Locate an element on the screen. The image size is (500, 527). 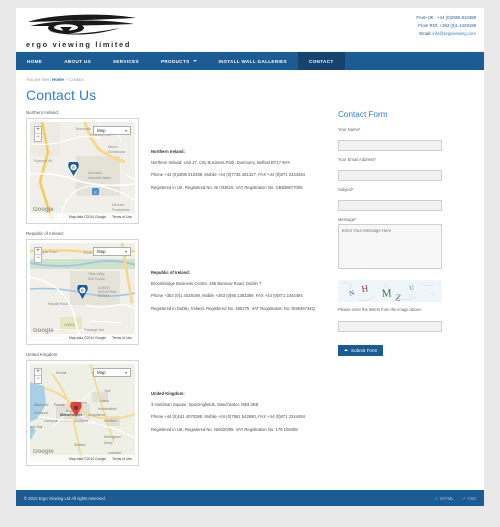
header-email-row: Email: info@ergoviewing.com is located at coordinates (446, 34).